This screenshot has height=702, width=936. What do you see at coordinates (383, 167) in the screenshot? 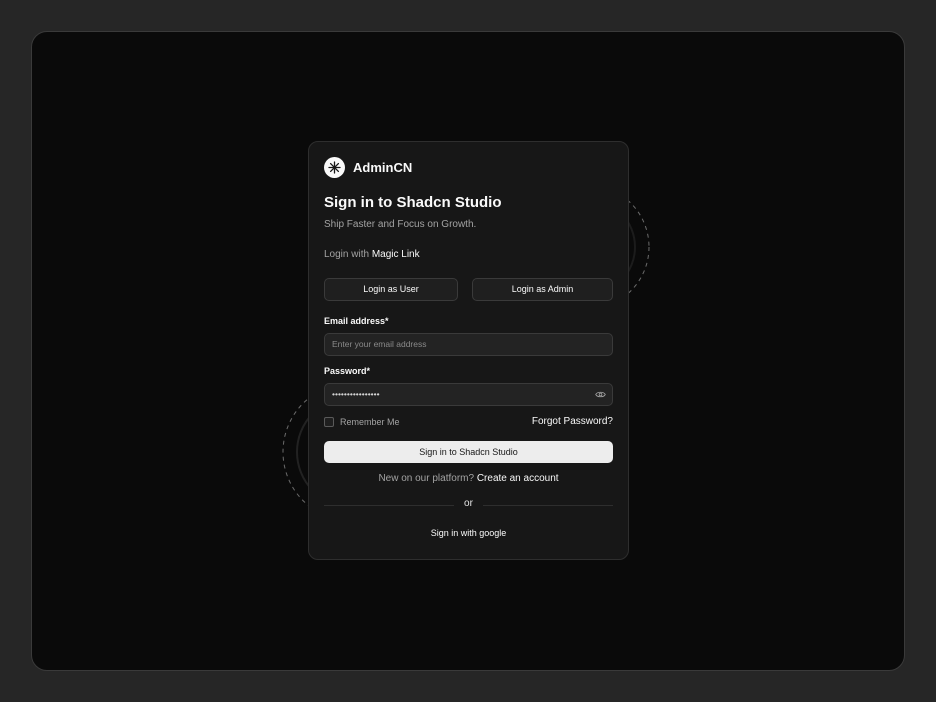
I see `brand-name: AdminCN` at bounding box center [383, 167].